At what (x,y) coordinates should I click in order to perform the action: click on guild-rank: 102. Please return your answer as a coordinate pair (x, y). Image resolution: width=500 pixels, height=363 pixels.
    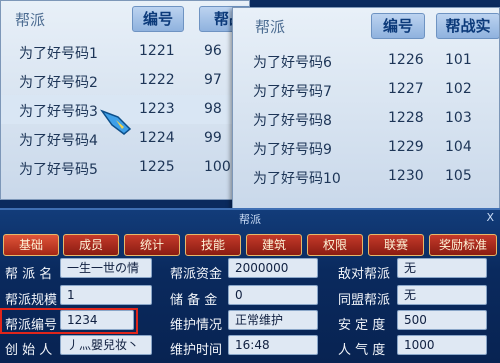
    Looking at the image, I should click on (458, 89).